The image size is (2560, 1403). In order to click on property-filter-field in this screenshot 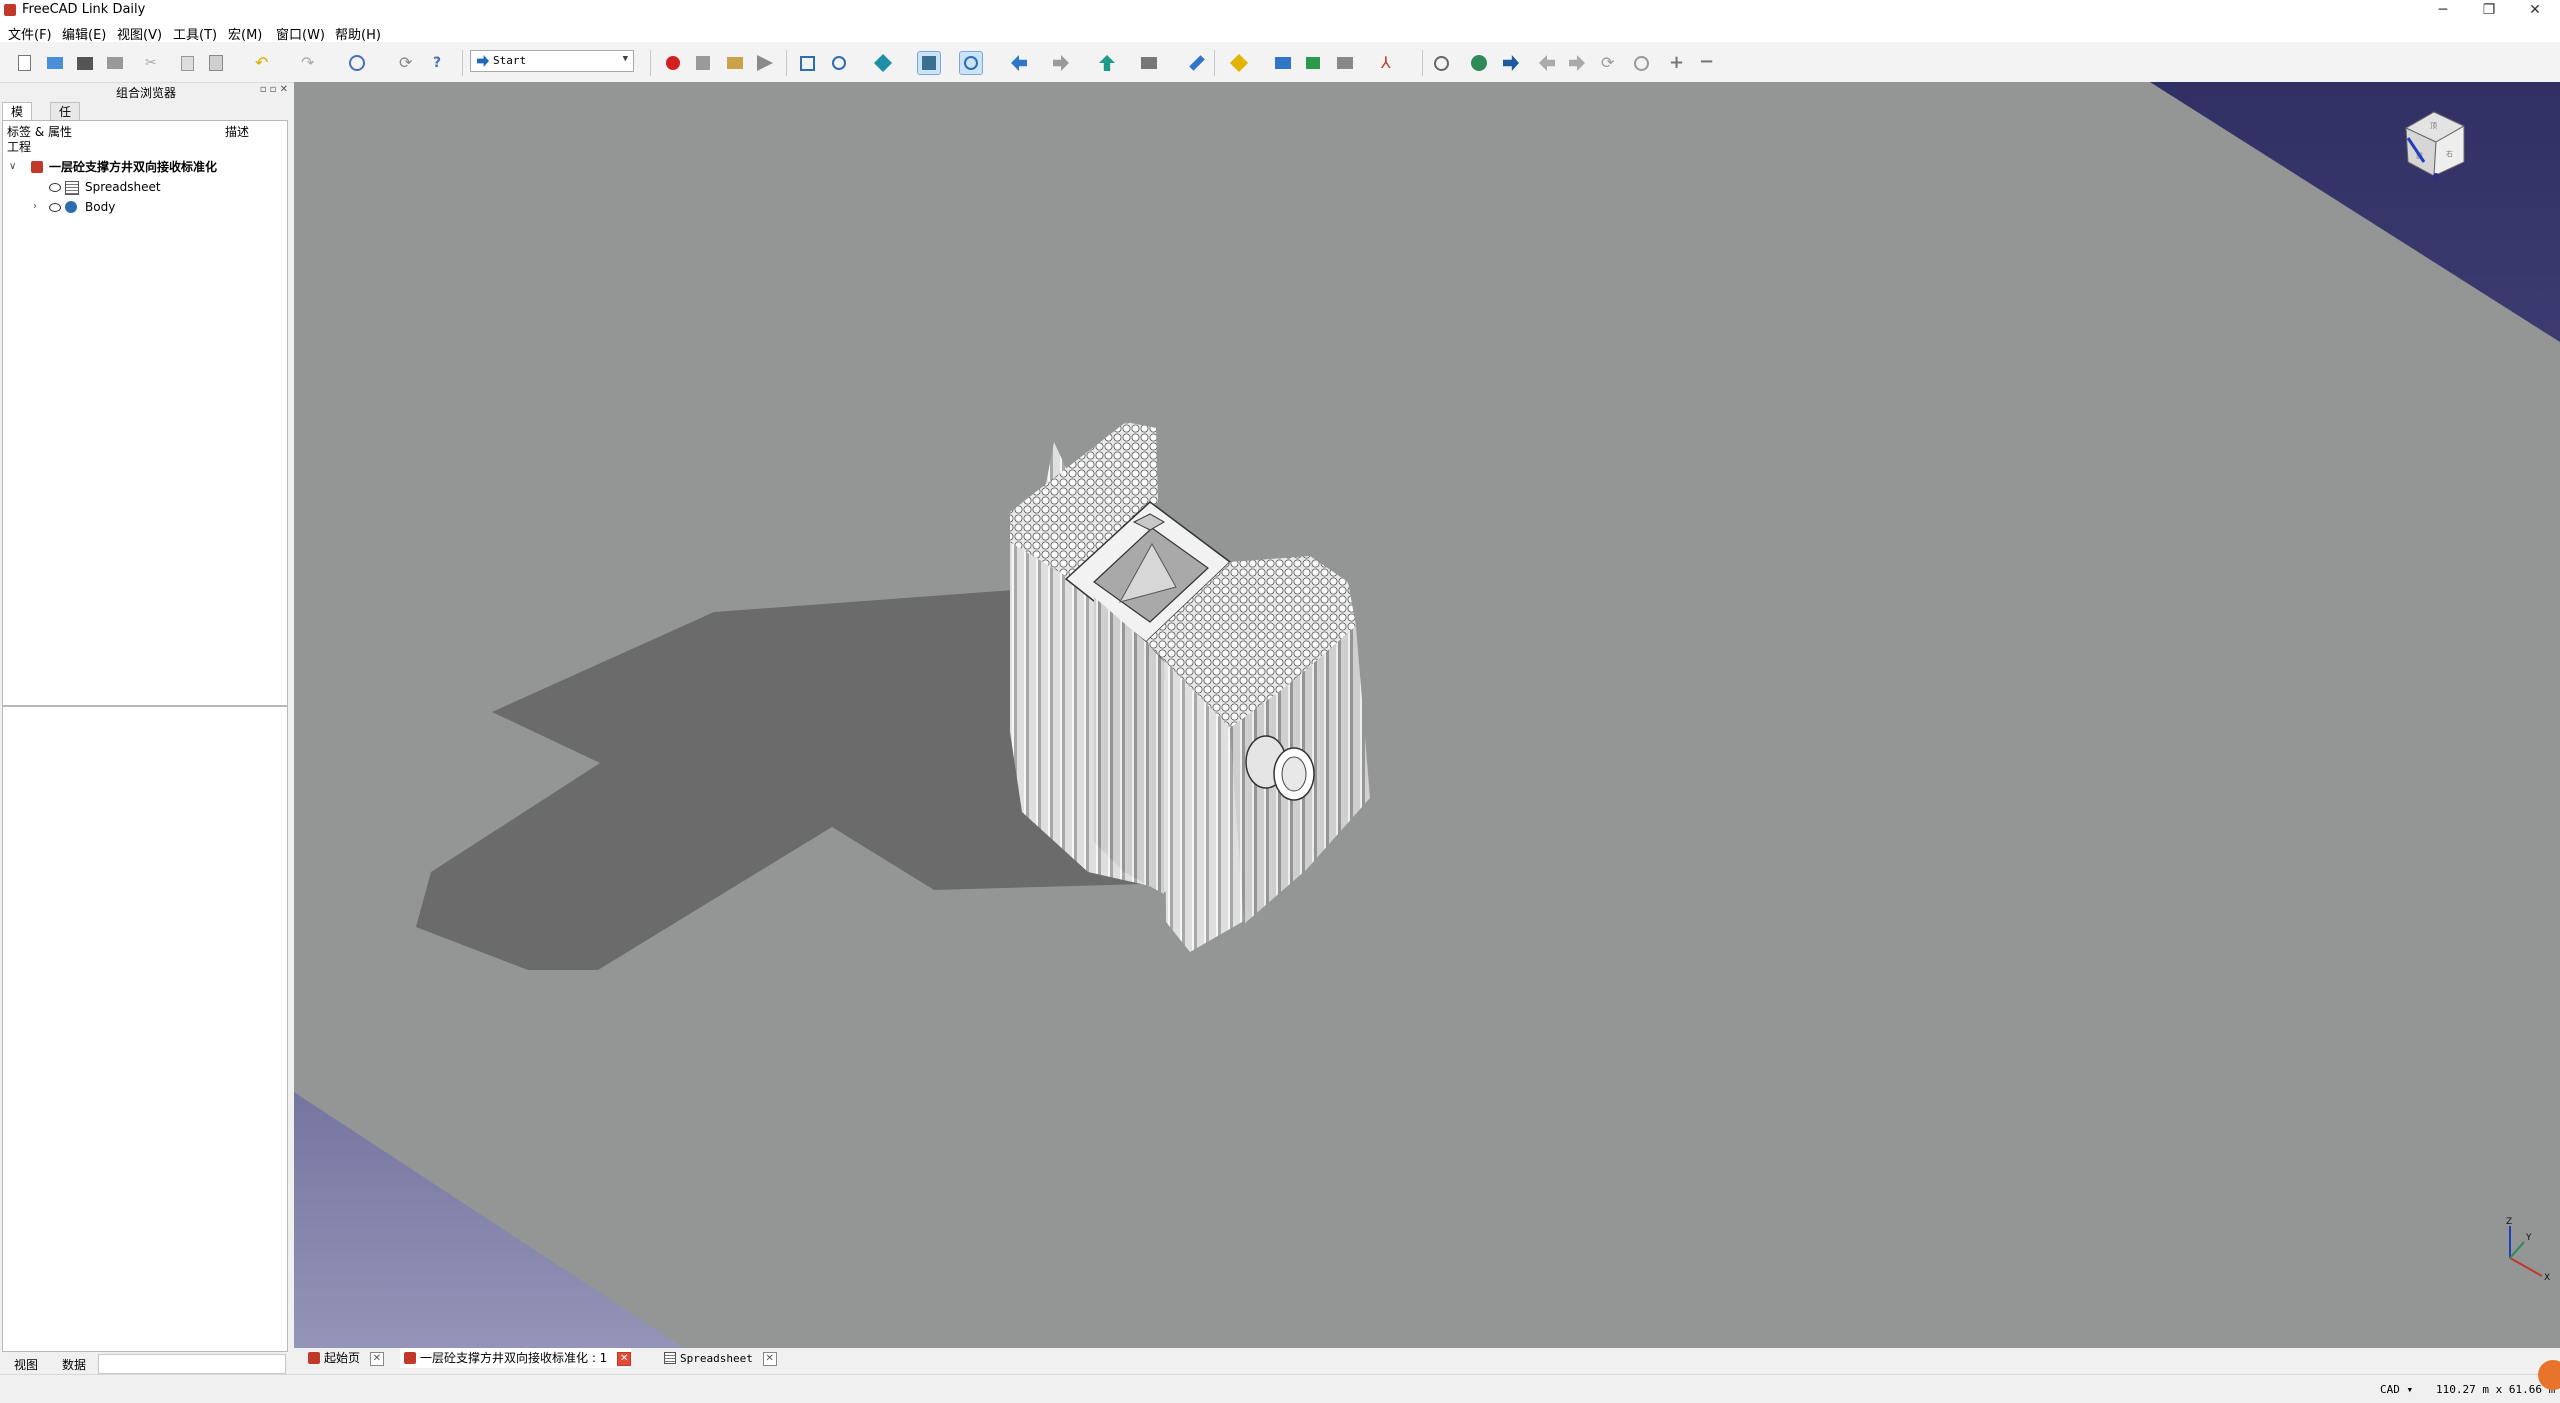, I will do `click(192, 1364)`.